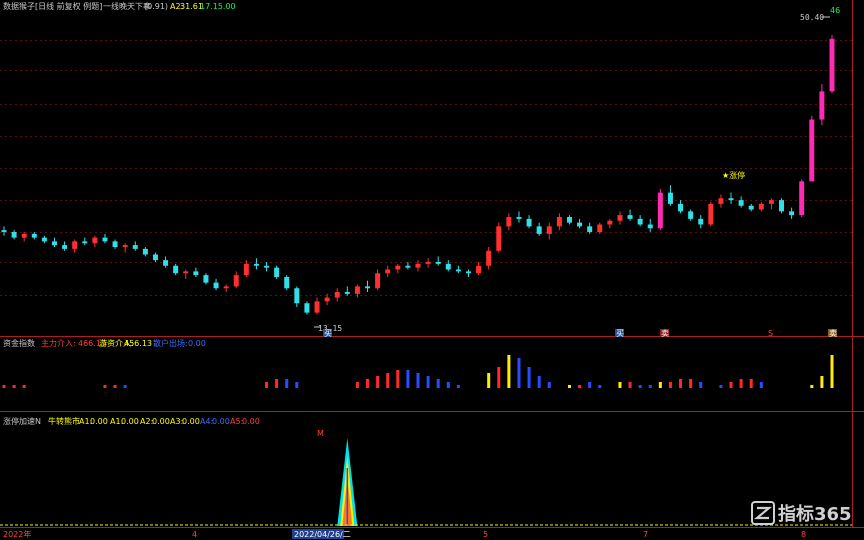 Image resolution: width=864 pixels, height=540 pixels. Describe the element at coordinates (19, 343) in the screenshot. I see `panel2-title: 资金指数` at that location.